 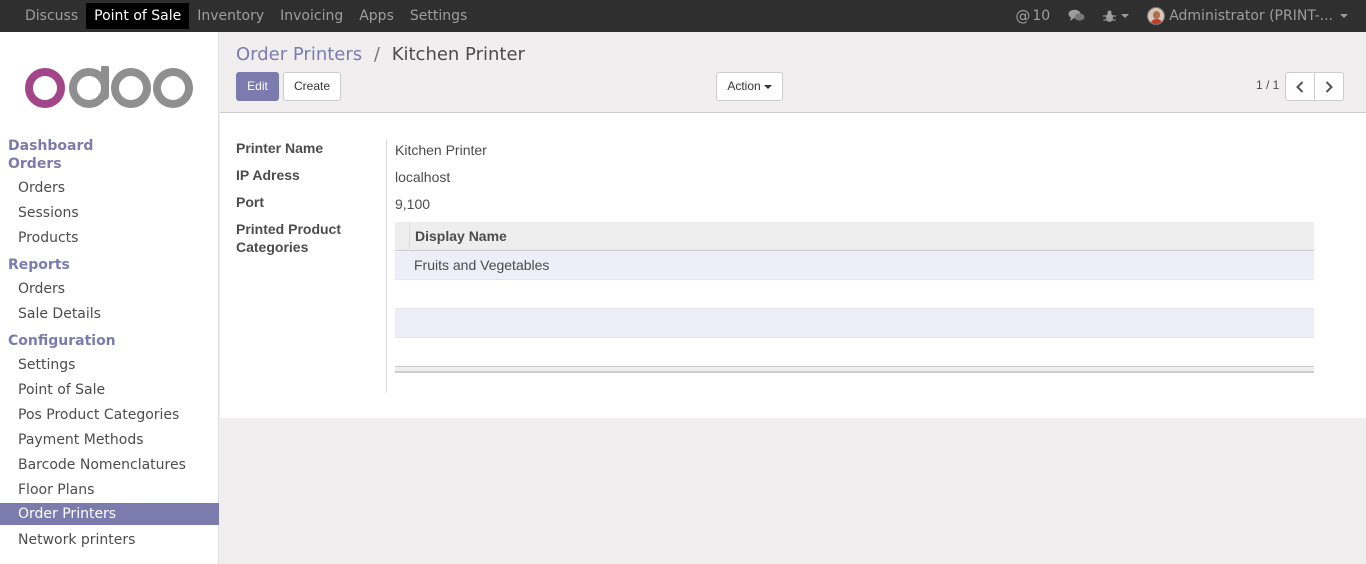 I want to click on app-apps: Apps, so click(x=376, y=16).